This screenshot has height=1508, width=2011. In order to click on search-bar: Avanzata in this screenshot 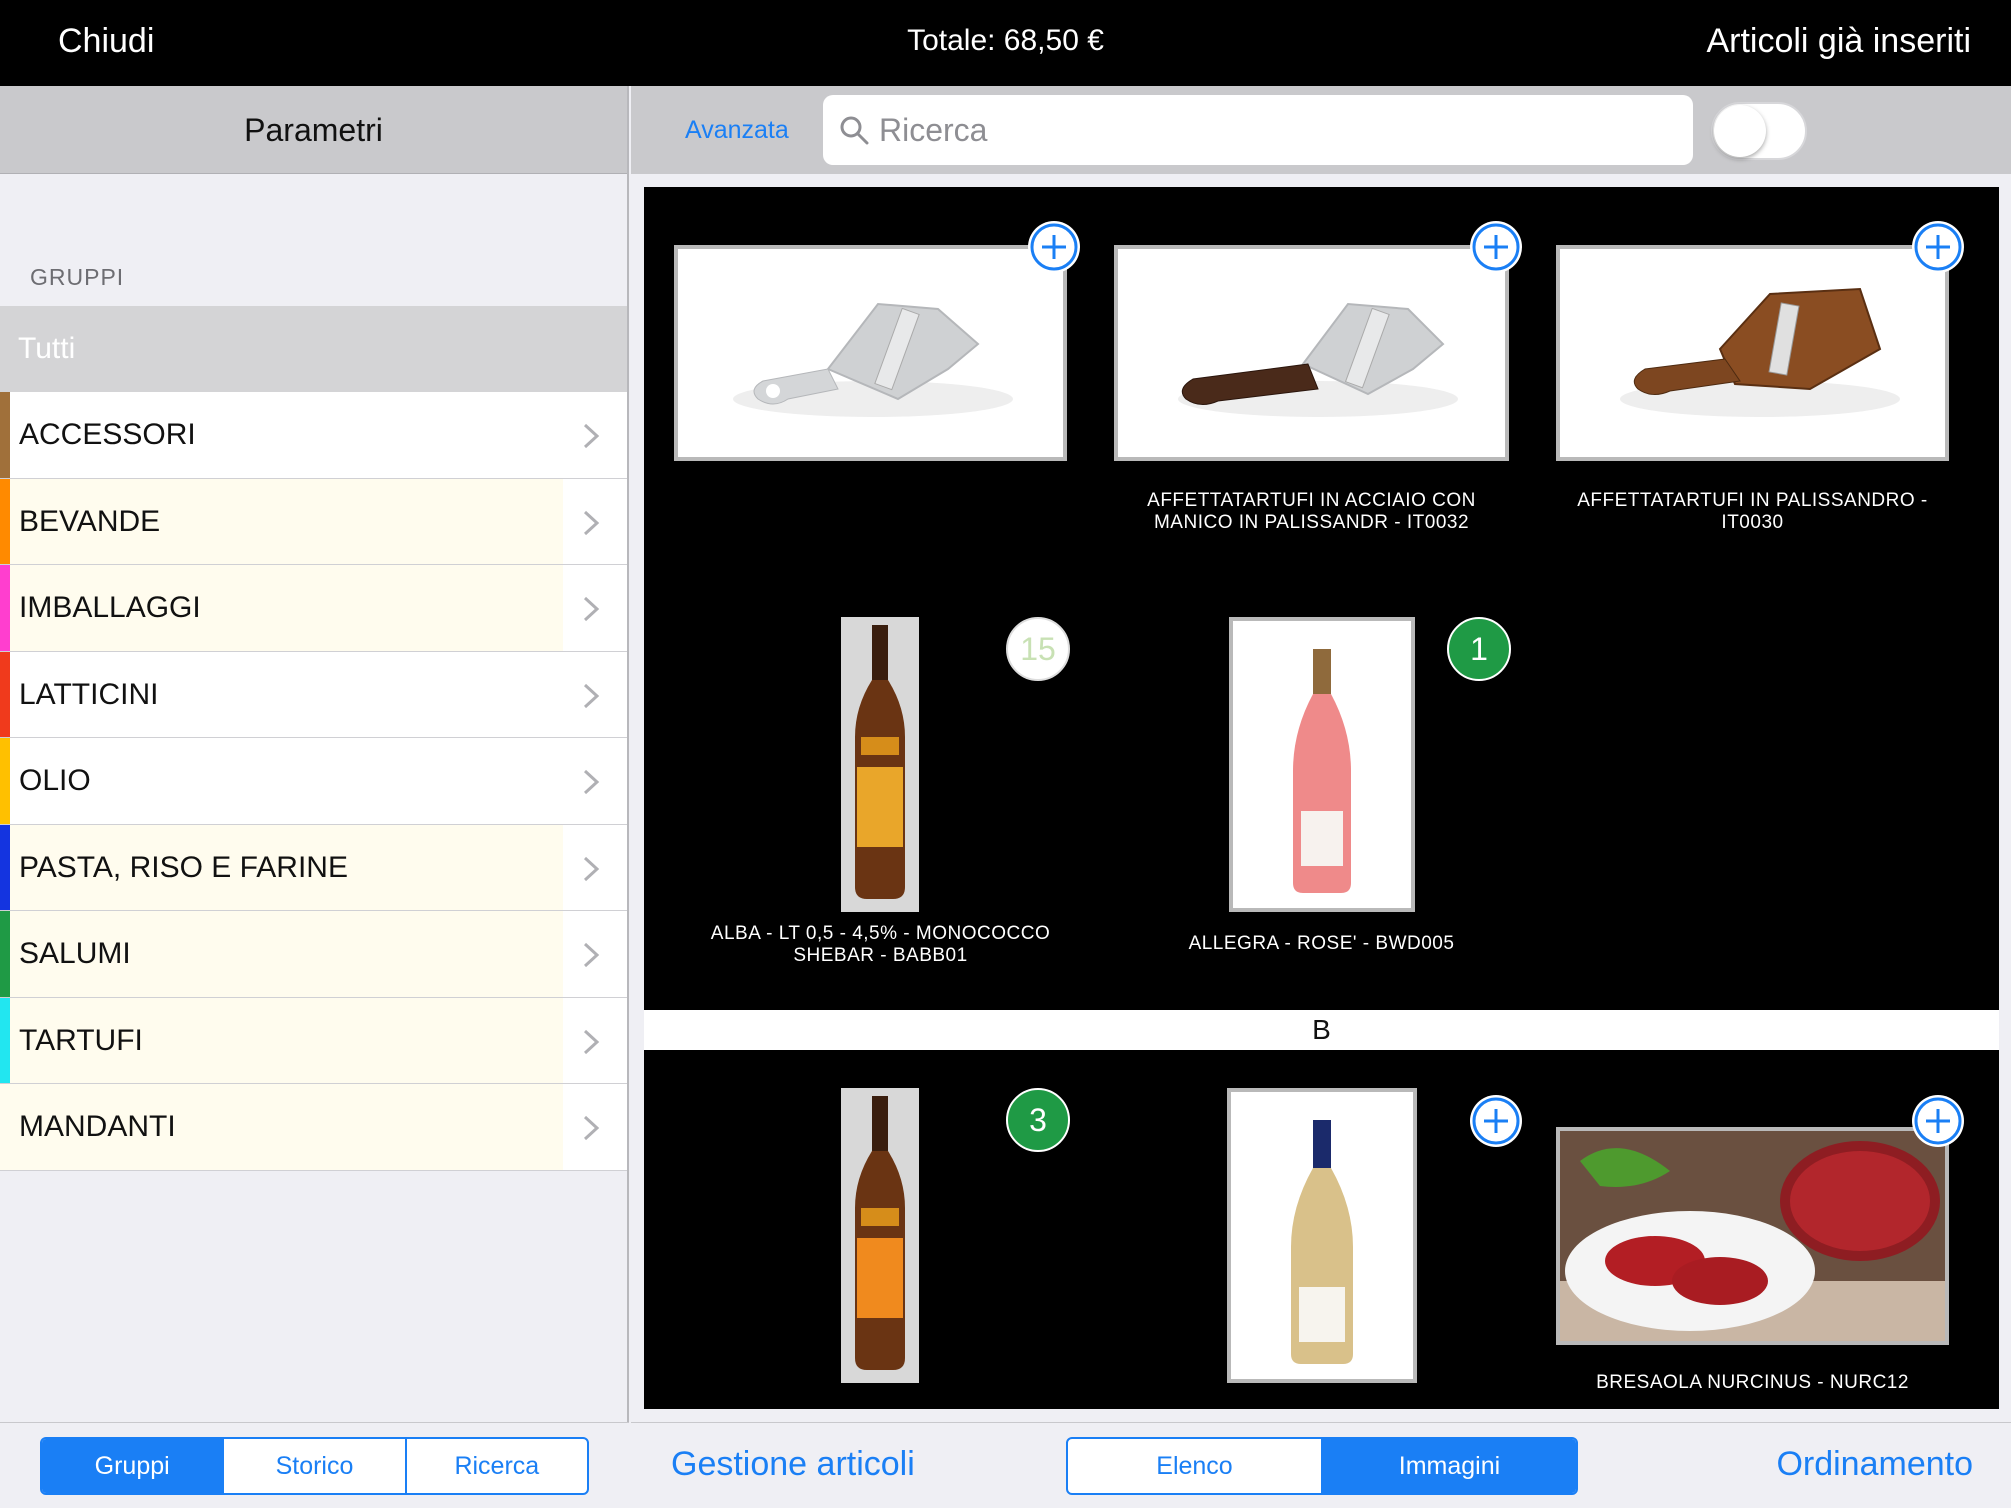, I will do `click(1321, 130)`.